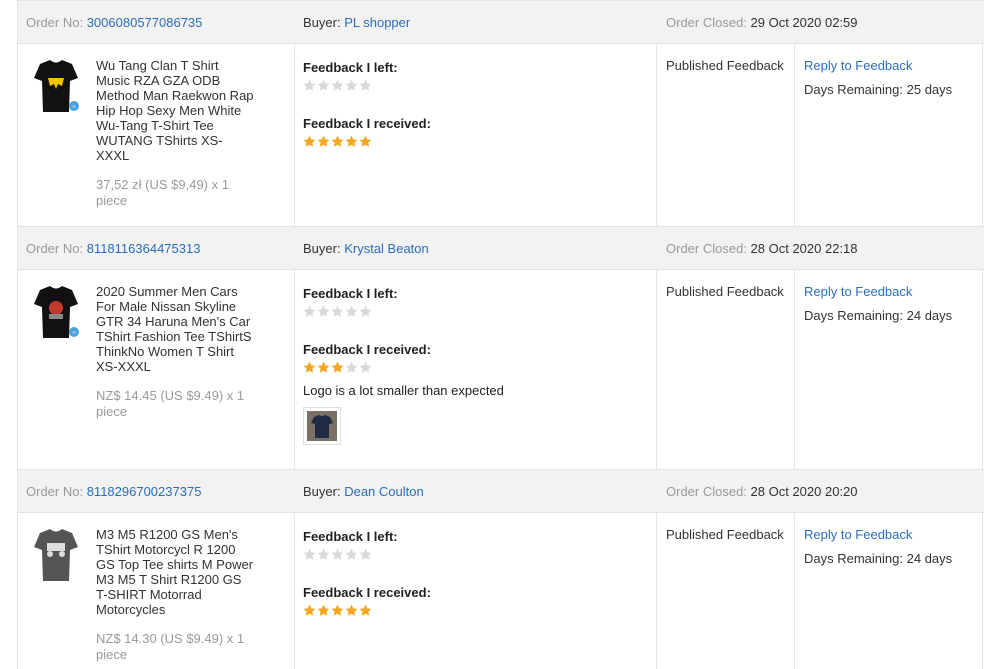  I want to click on order-closed-field: Order Closed: 28 Oct 2020 20:20, so click(762, 491).